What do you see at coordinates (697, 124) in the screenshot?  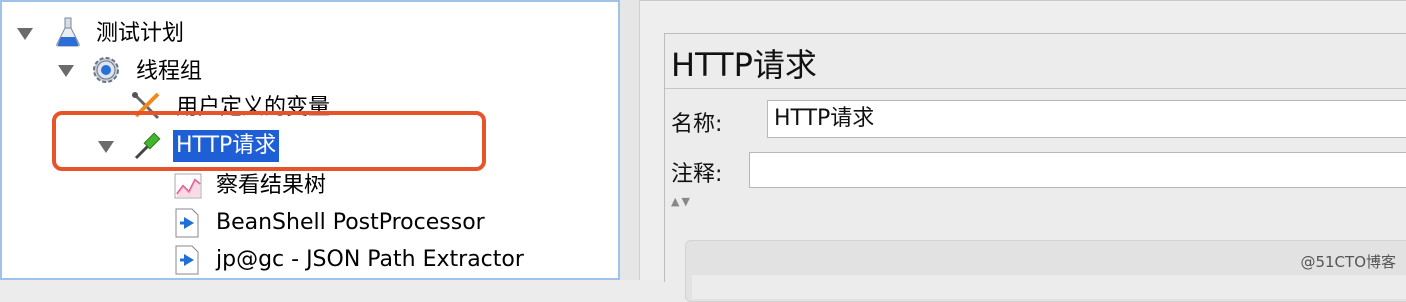 I see `name-label: 名称:` at bounding box center [697, 124].